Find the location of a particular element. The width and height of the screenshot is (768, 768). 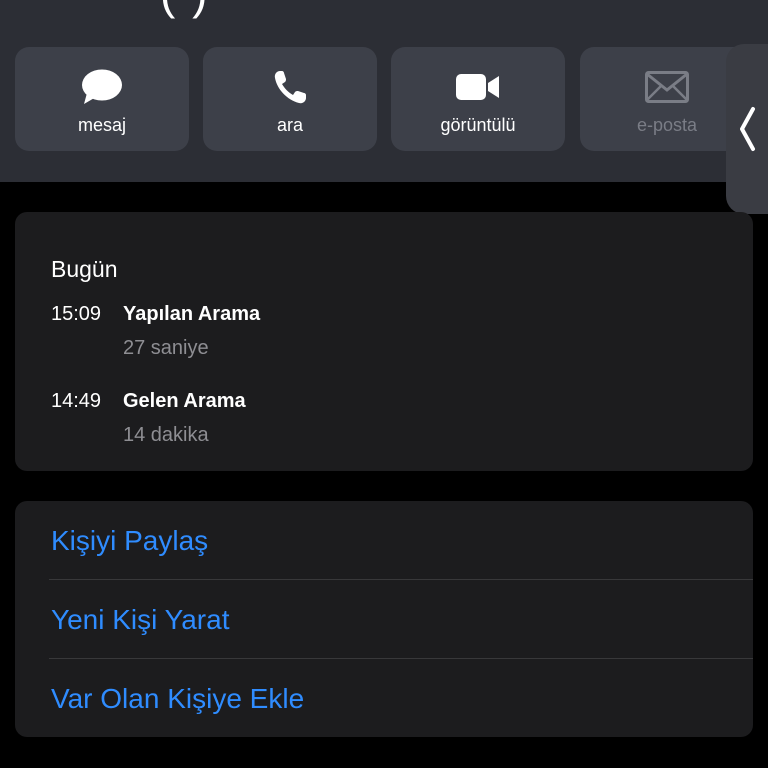

contact-name-fragment: ( ) is located at coordinates (184, 10).